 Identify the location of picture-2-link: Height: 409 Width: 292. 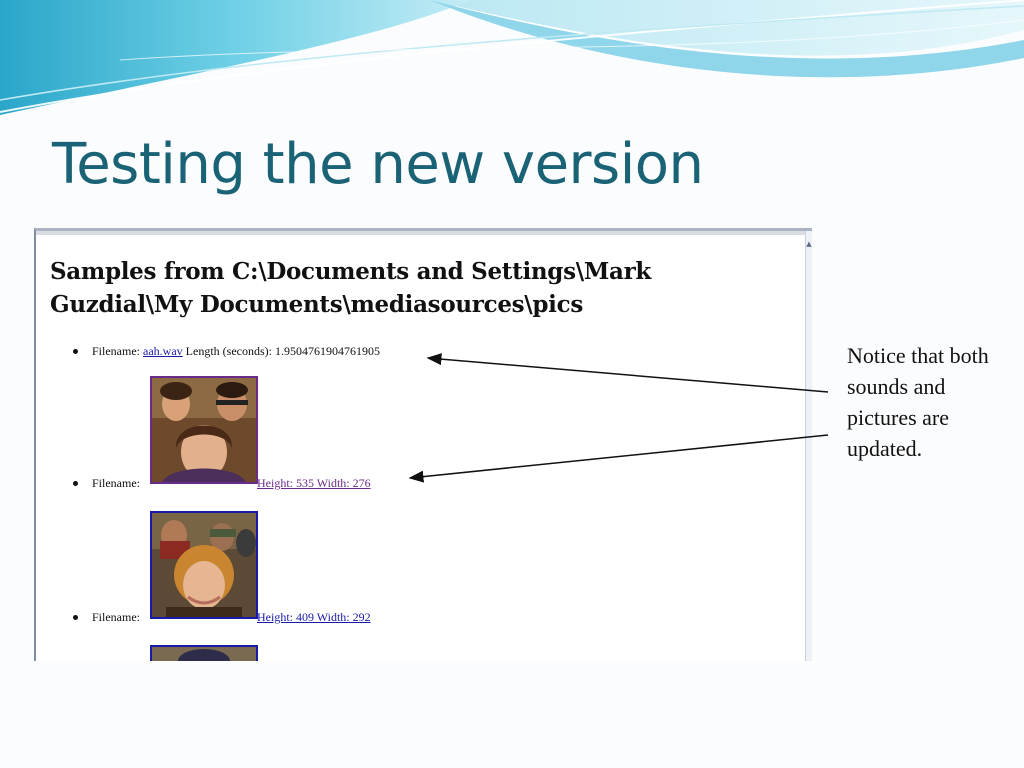
(314, 617).